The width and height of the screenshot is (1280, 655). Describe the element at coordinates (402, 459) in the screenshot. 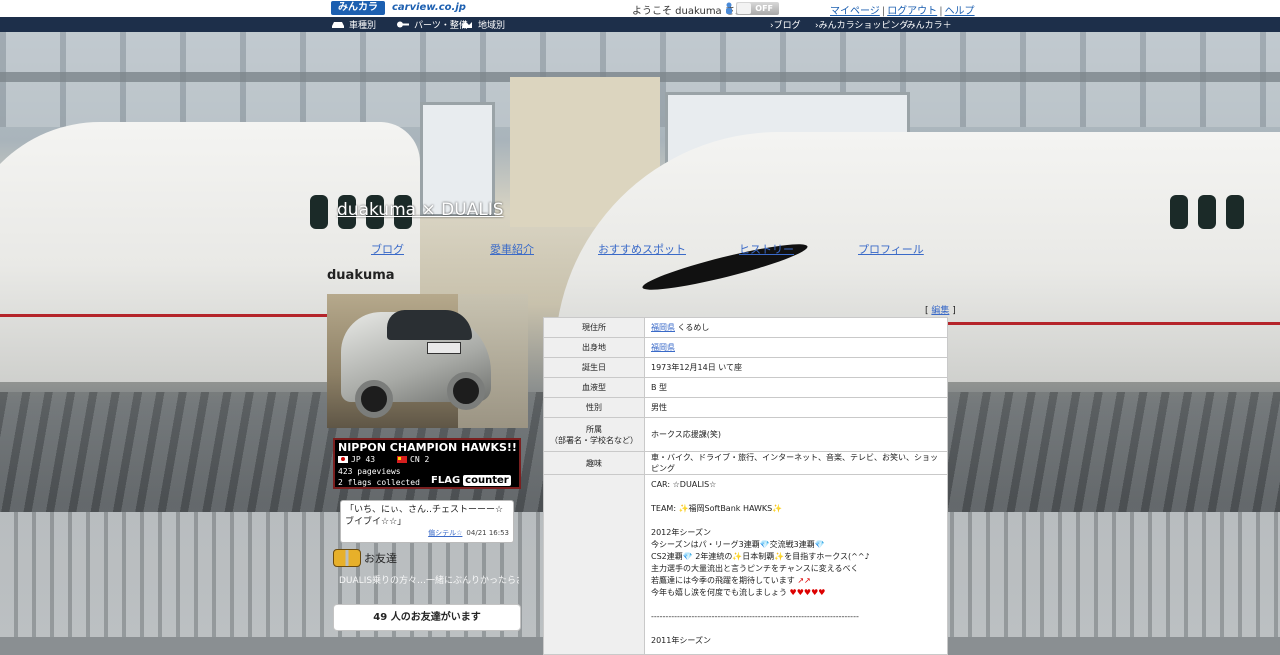

I see `china-flag-icon` at that location.